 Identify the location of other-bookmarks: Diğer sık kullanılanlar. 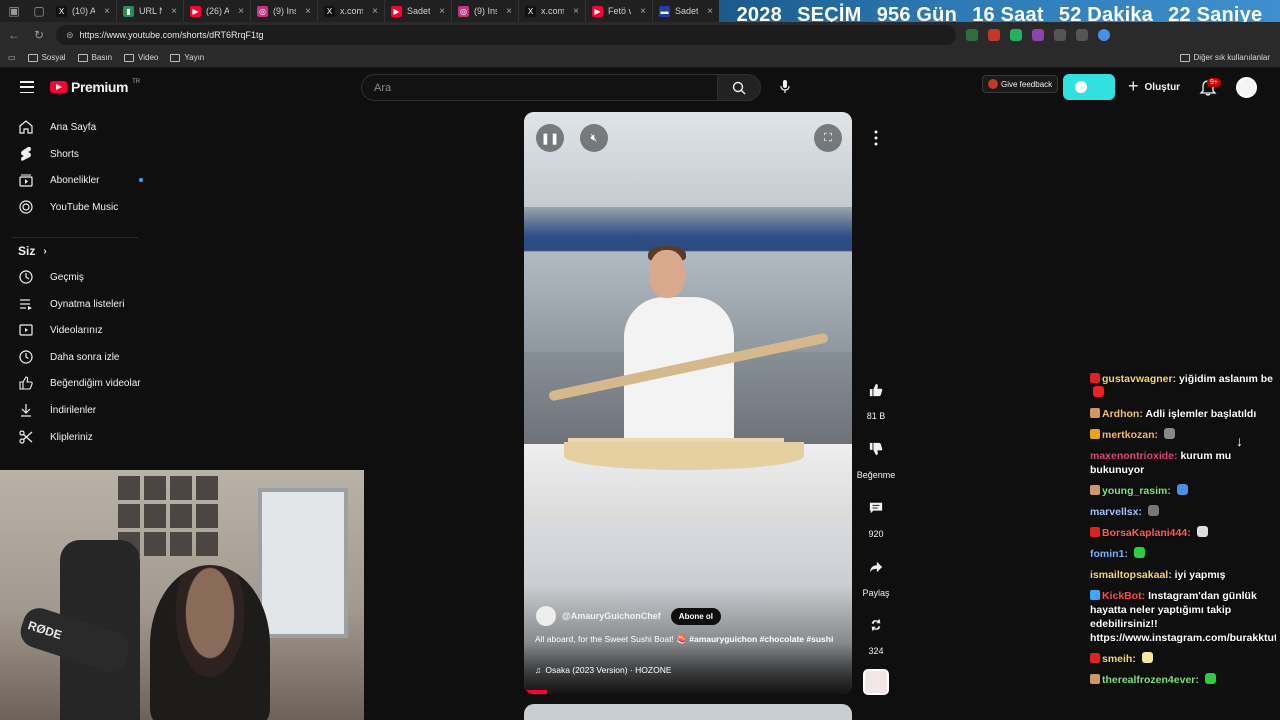
(1224, 57).